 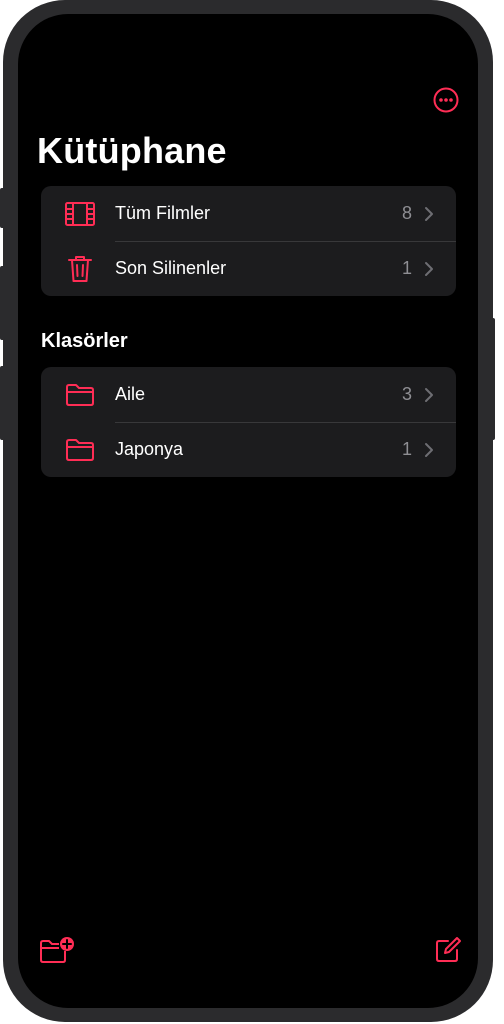 I want to click on compose-button, so click(x=448, y=950).